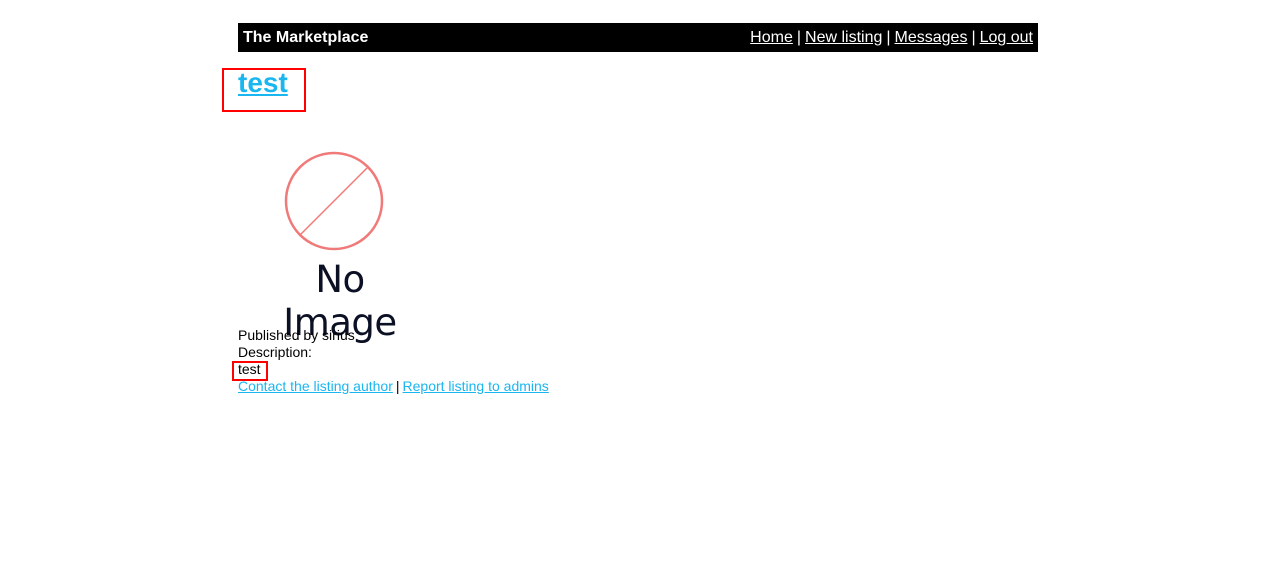 This screenshot has height=576, width=1278. I want to click on published-by-text: Published by sirius, so click(296, 335).